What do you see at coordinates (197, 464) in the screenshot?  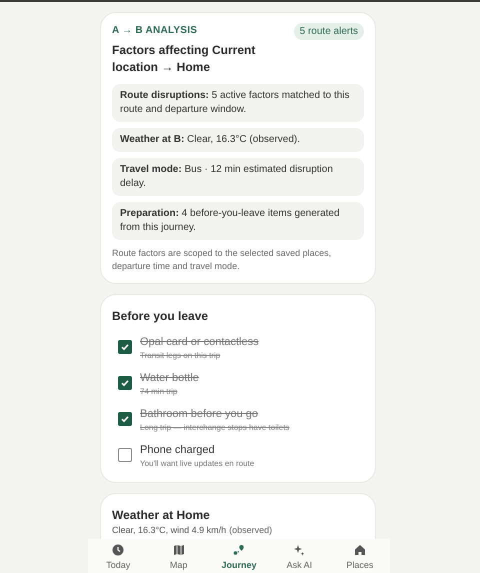 I see `item-detail: You'll want live updates en route` at bounding box center [197, 464].